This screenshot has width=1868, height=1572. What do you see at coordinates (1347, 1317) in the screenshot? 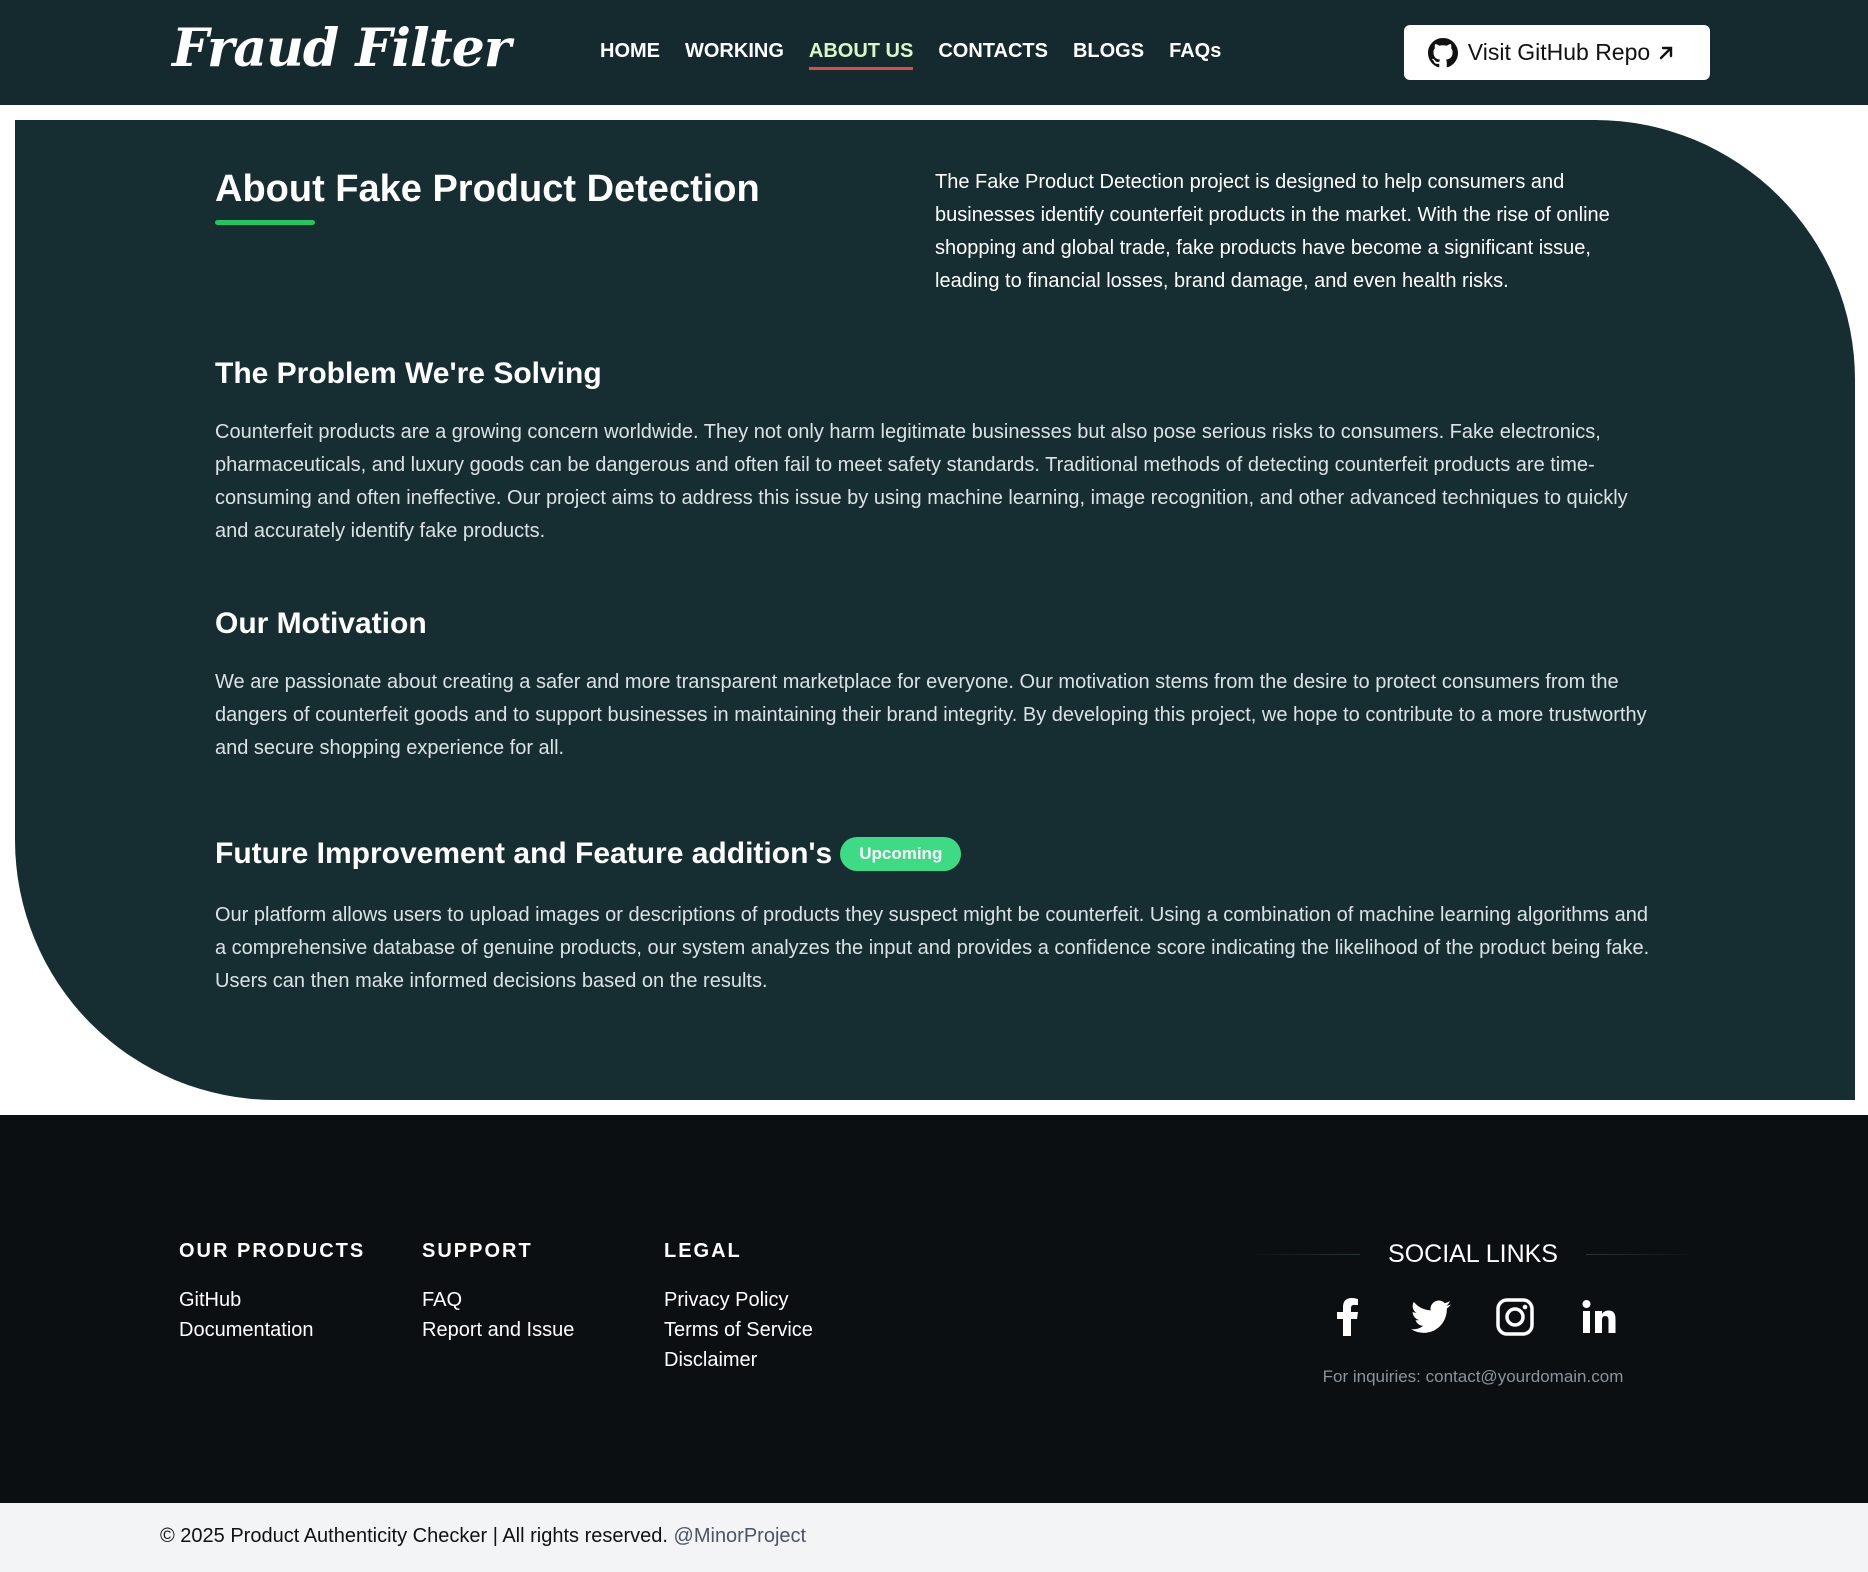
I see `facebook-icon` at bounding box center [1347, 1317].